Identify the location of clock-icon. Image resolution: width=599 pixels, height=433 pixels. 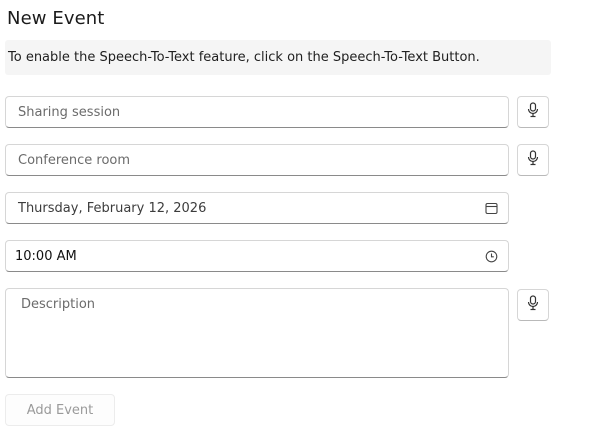
(491, 256).